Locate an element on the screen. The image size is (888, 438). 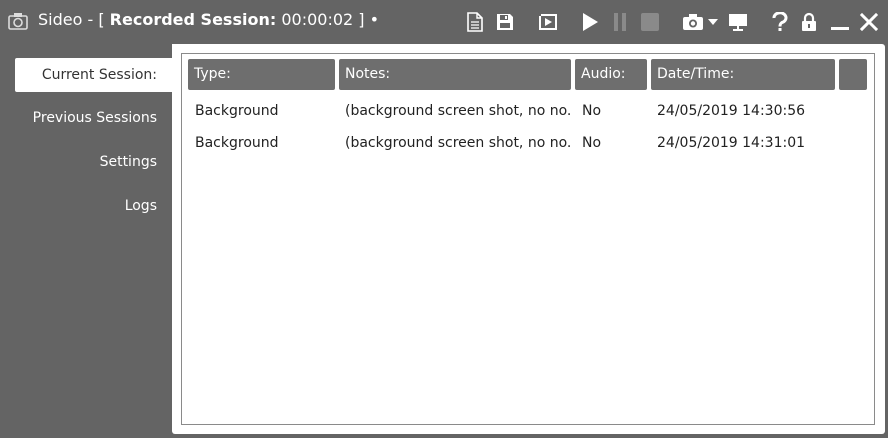
session-time: 00:00:02 is located at coordinates (317, 19).